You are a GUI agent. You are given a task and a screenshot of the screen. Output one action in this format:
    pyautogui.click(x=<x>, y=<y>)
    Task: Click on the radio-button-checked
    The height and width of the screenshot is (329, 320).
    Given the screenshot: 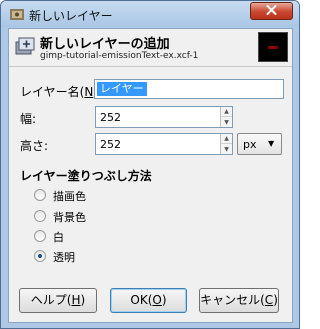 What is the action you would take?
    pyautogui.click(x=40, y=256)
    